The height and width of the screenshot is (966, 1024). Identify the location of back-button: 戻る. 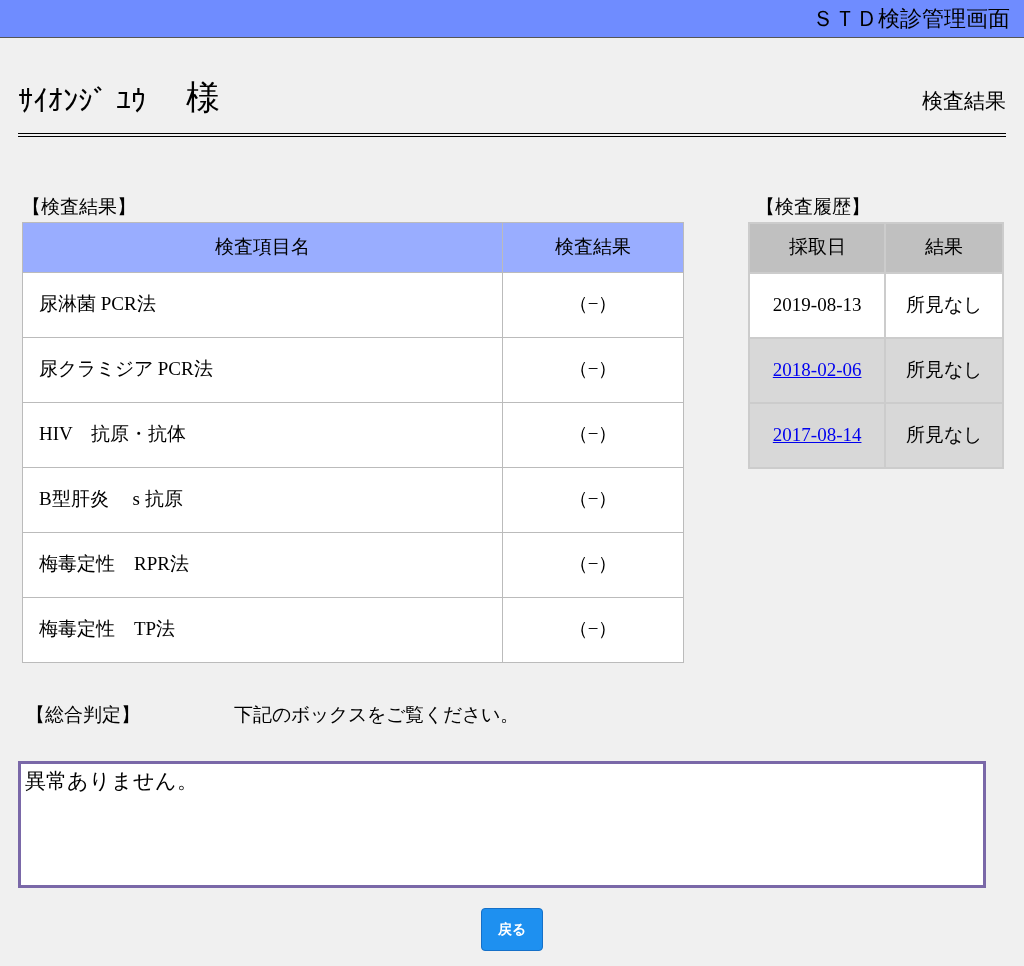
(512, 929).